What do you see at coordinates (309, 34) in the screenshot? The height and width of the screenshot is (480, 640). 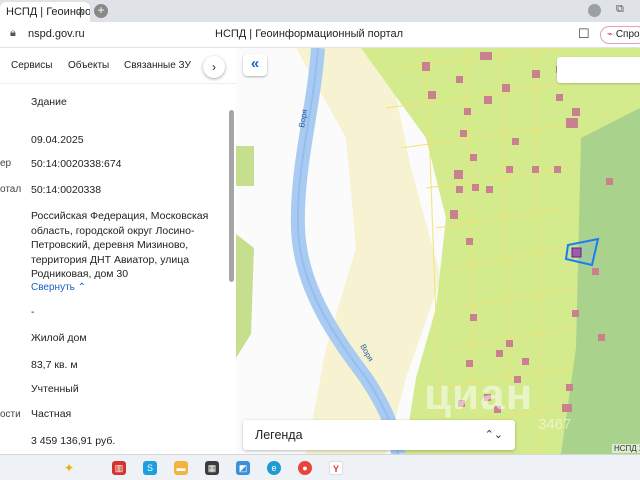 I see `page-title: НСПД | Геоинформационный портал` at bounding box center [309, 34].